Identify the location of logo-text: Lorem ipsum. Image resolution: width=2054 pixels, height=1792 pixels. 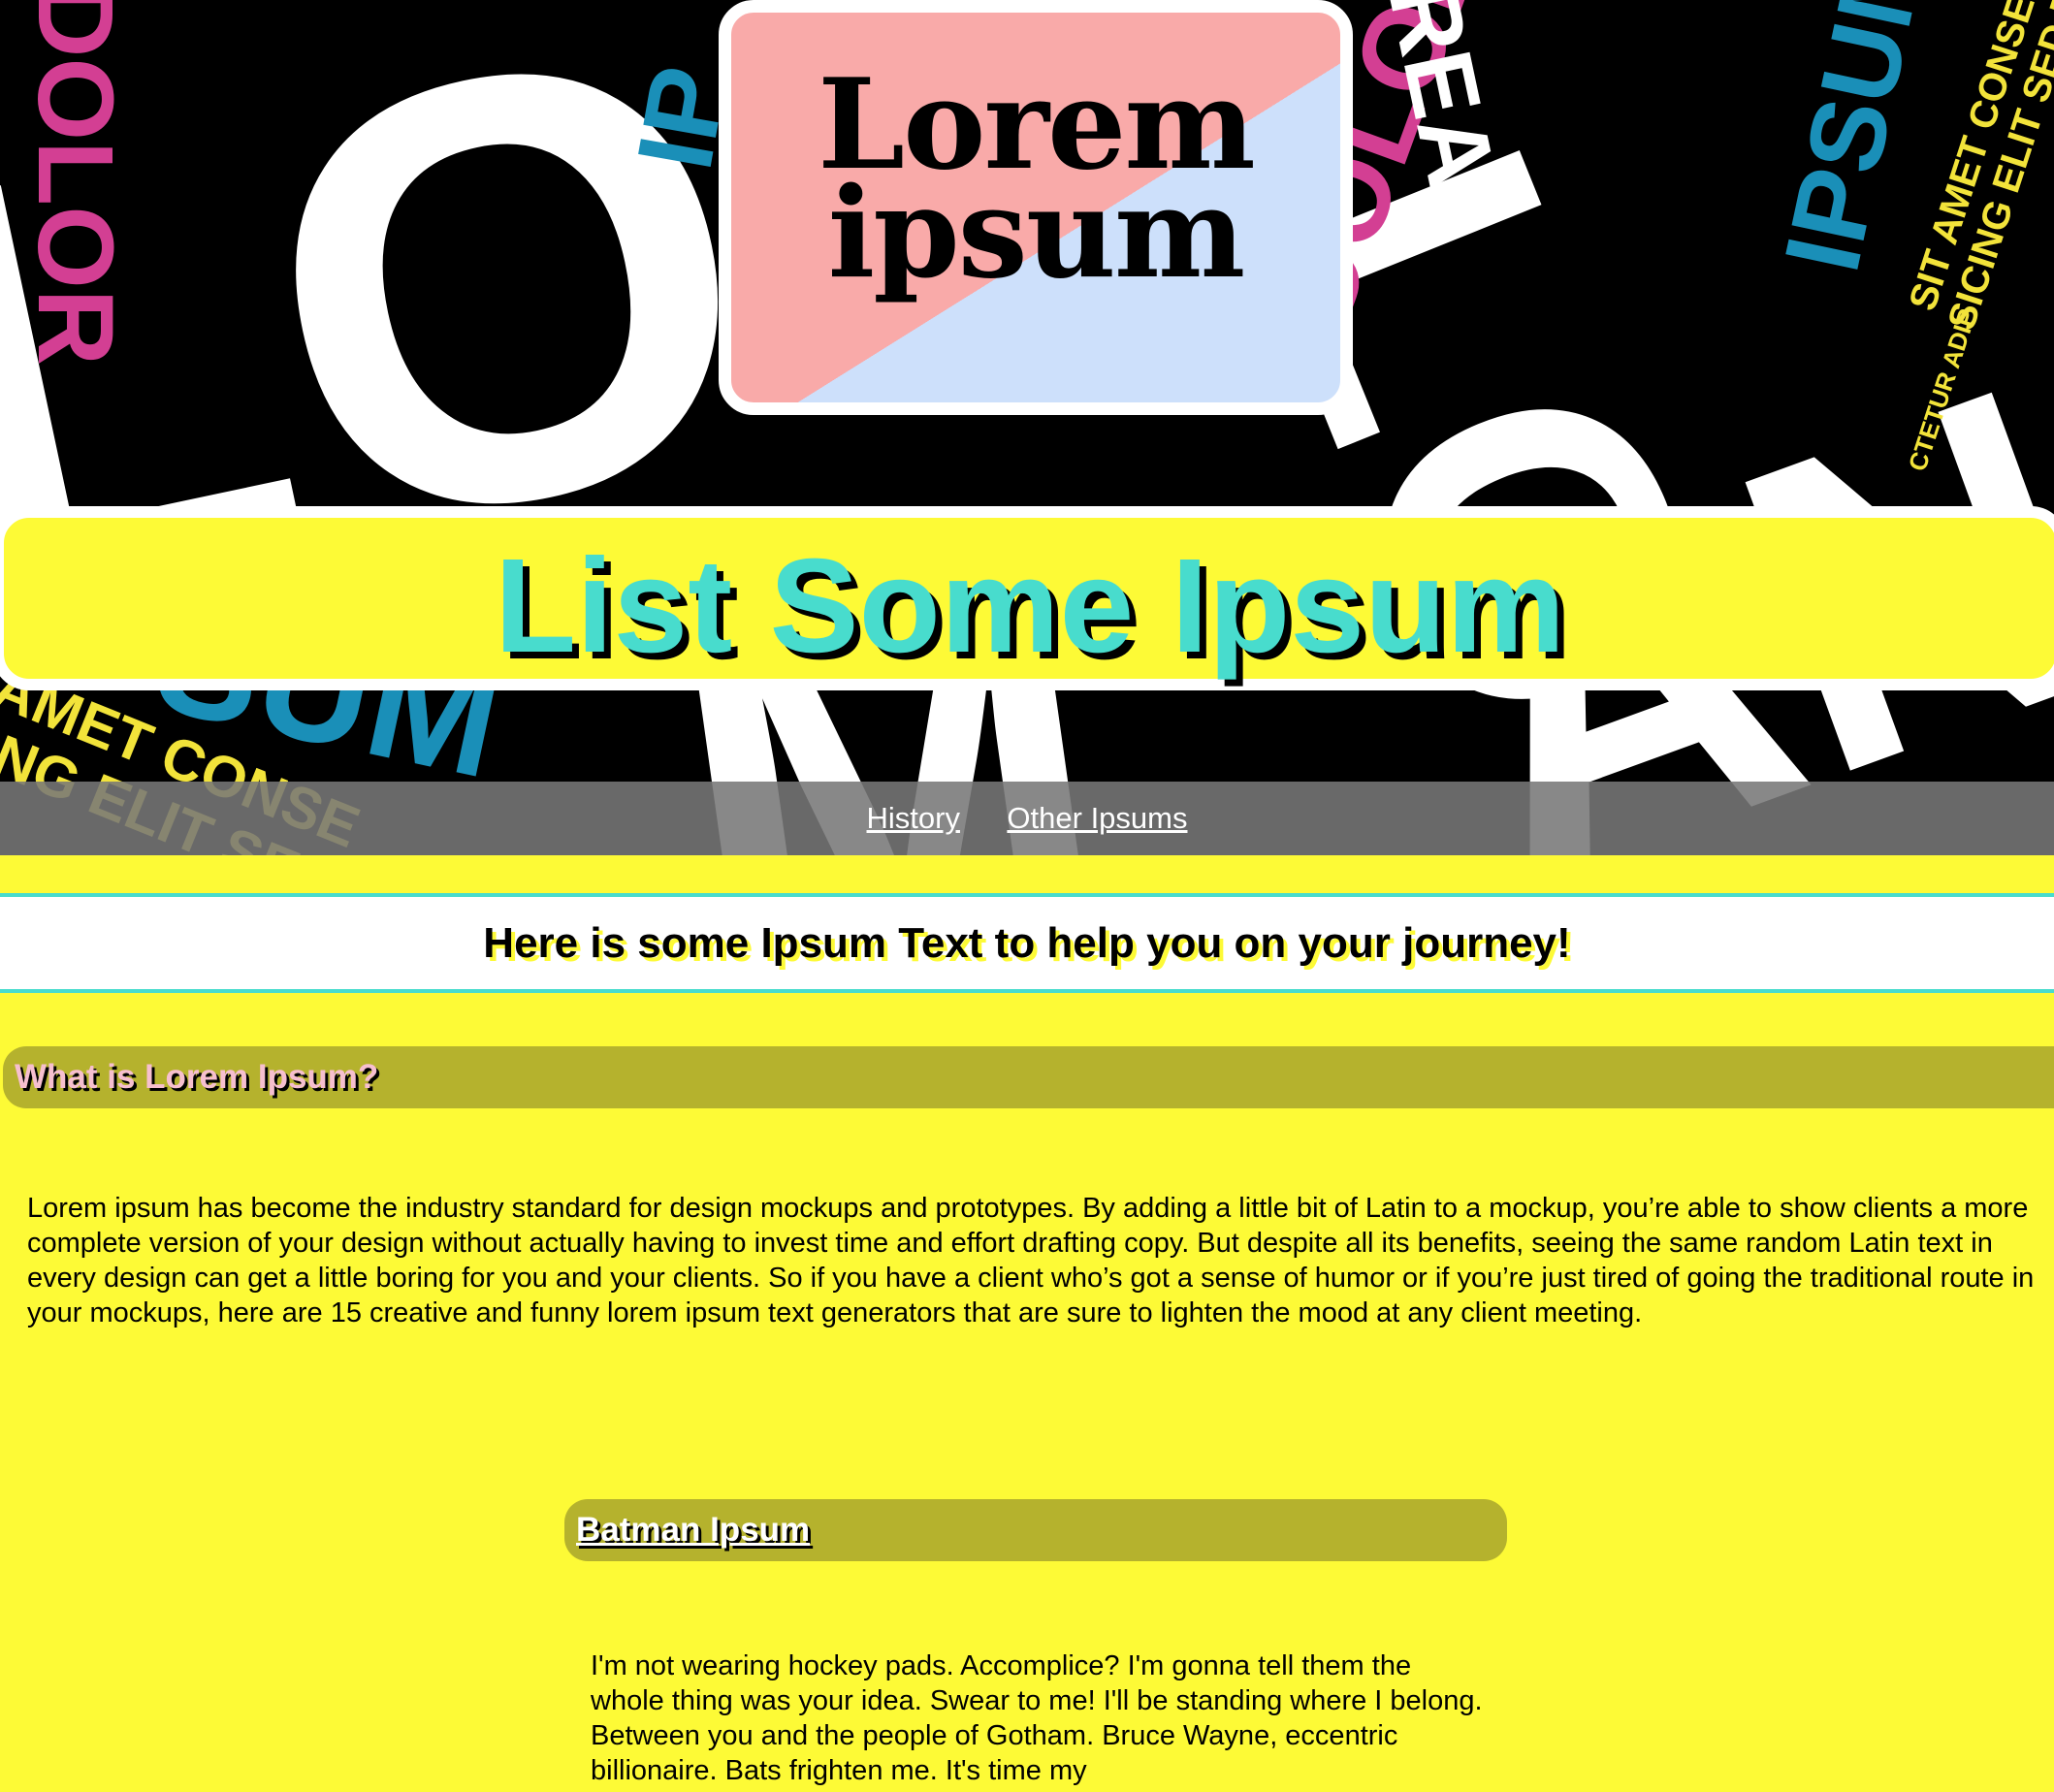
(1035, 179).